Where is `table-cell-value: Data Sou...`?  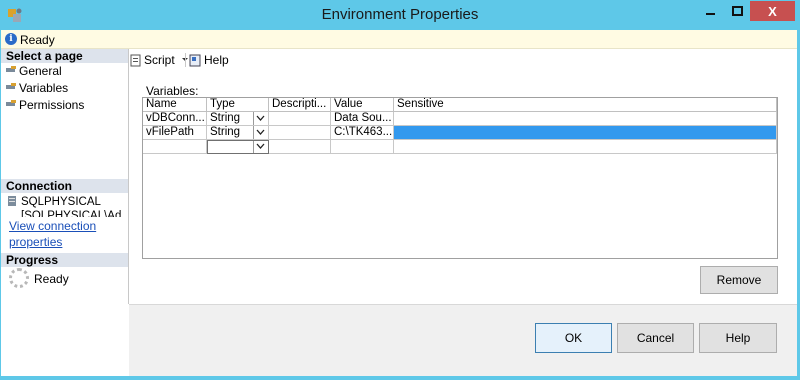 table-cell-value: Data Sou... is located at coordinates (362, 119).